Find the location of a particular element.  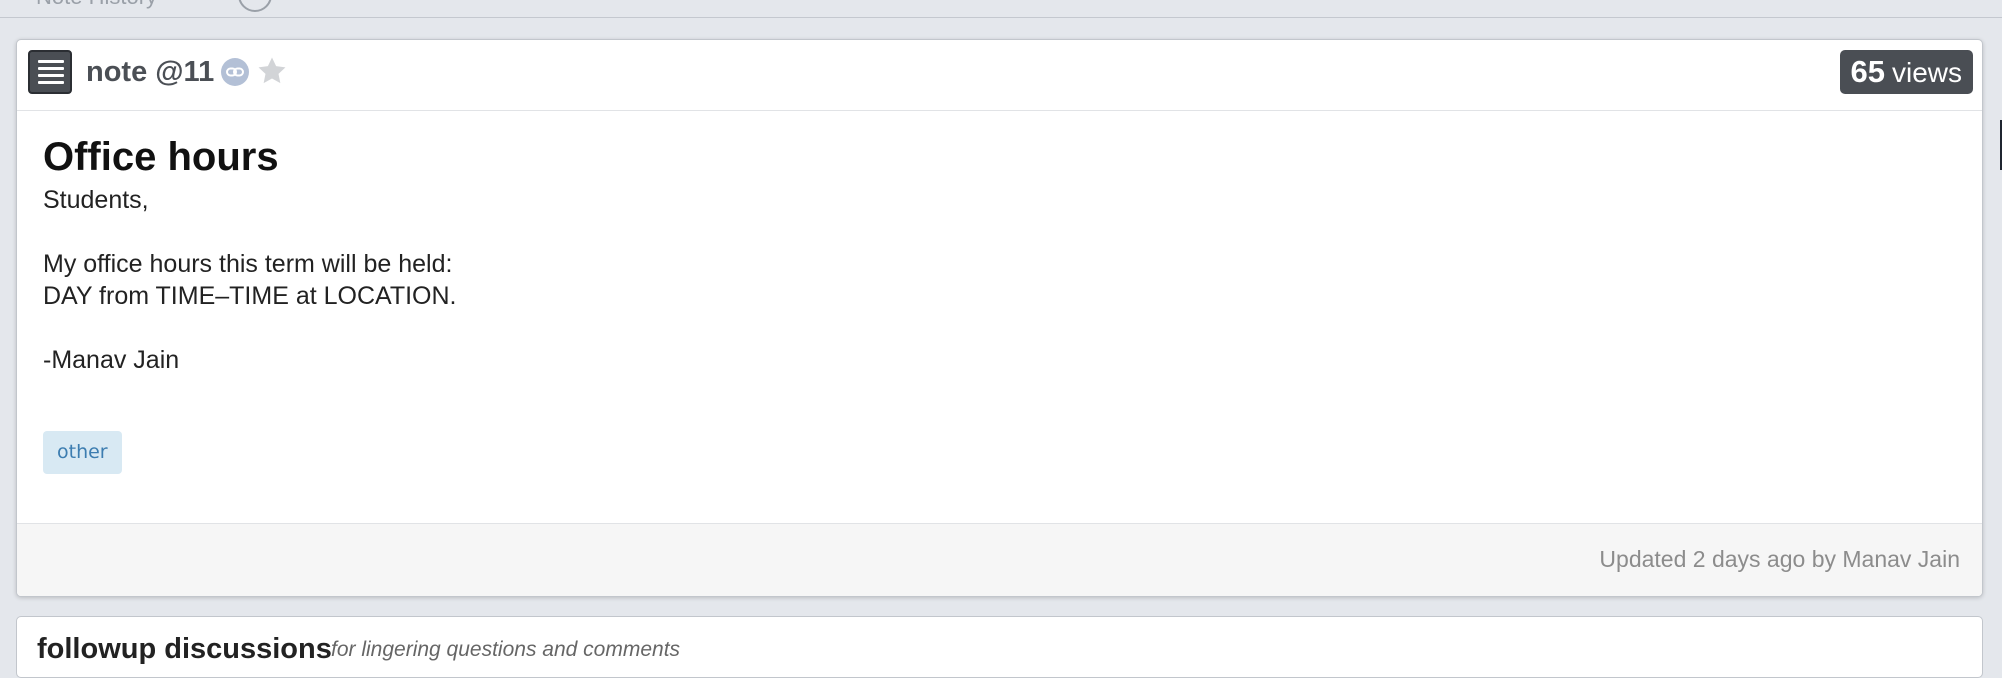

note-header: note @11 65 views is located at coordinates (999, 75).